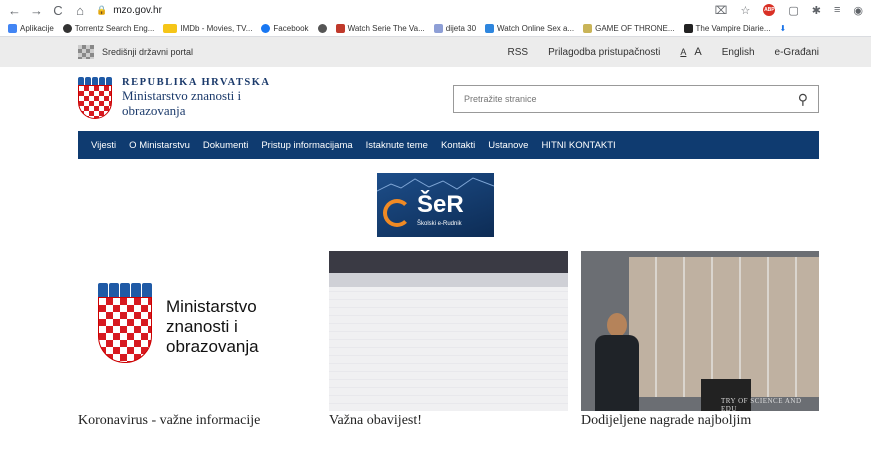 The image size is (871, 461). I want to click on got-icon, so click(588, 28).